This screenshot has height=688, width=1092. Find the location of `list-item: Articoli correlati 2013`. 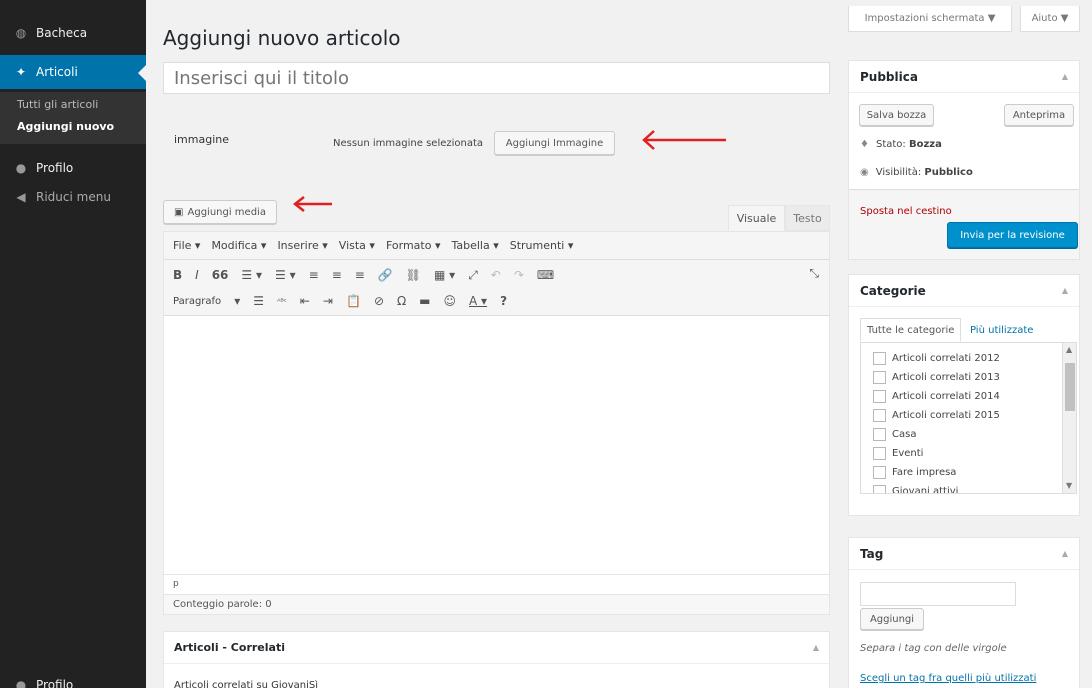

list-item: Articoli correlati 2013 is located at coordinates (936, 377).